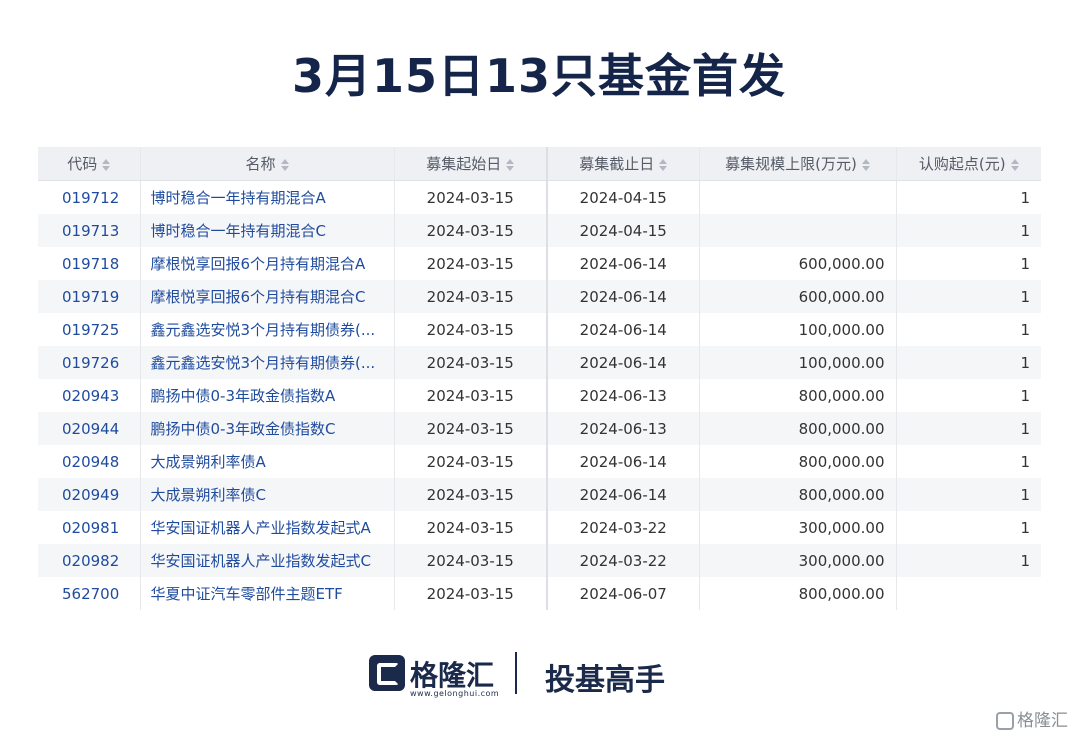  I want to click on end-date: 2024-06-07, so click(623, 593).